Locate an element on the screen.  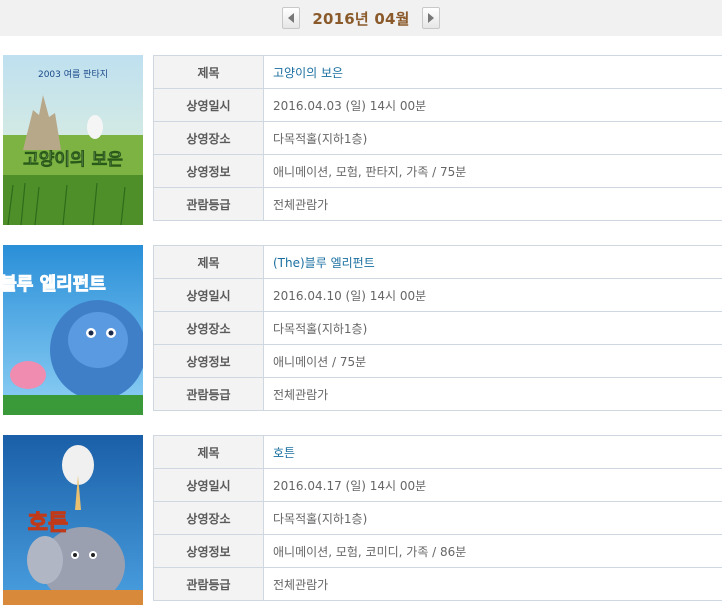
poster-image-blue-elephant: 블루 엘리펀트 is located at coordinates (73, 330).